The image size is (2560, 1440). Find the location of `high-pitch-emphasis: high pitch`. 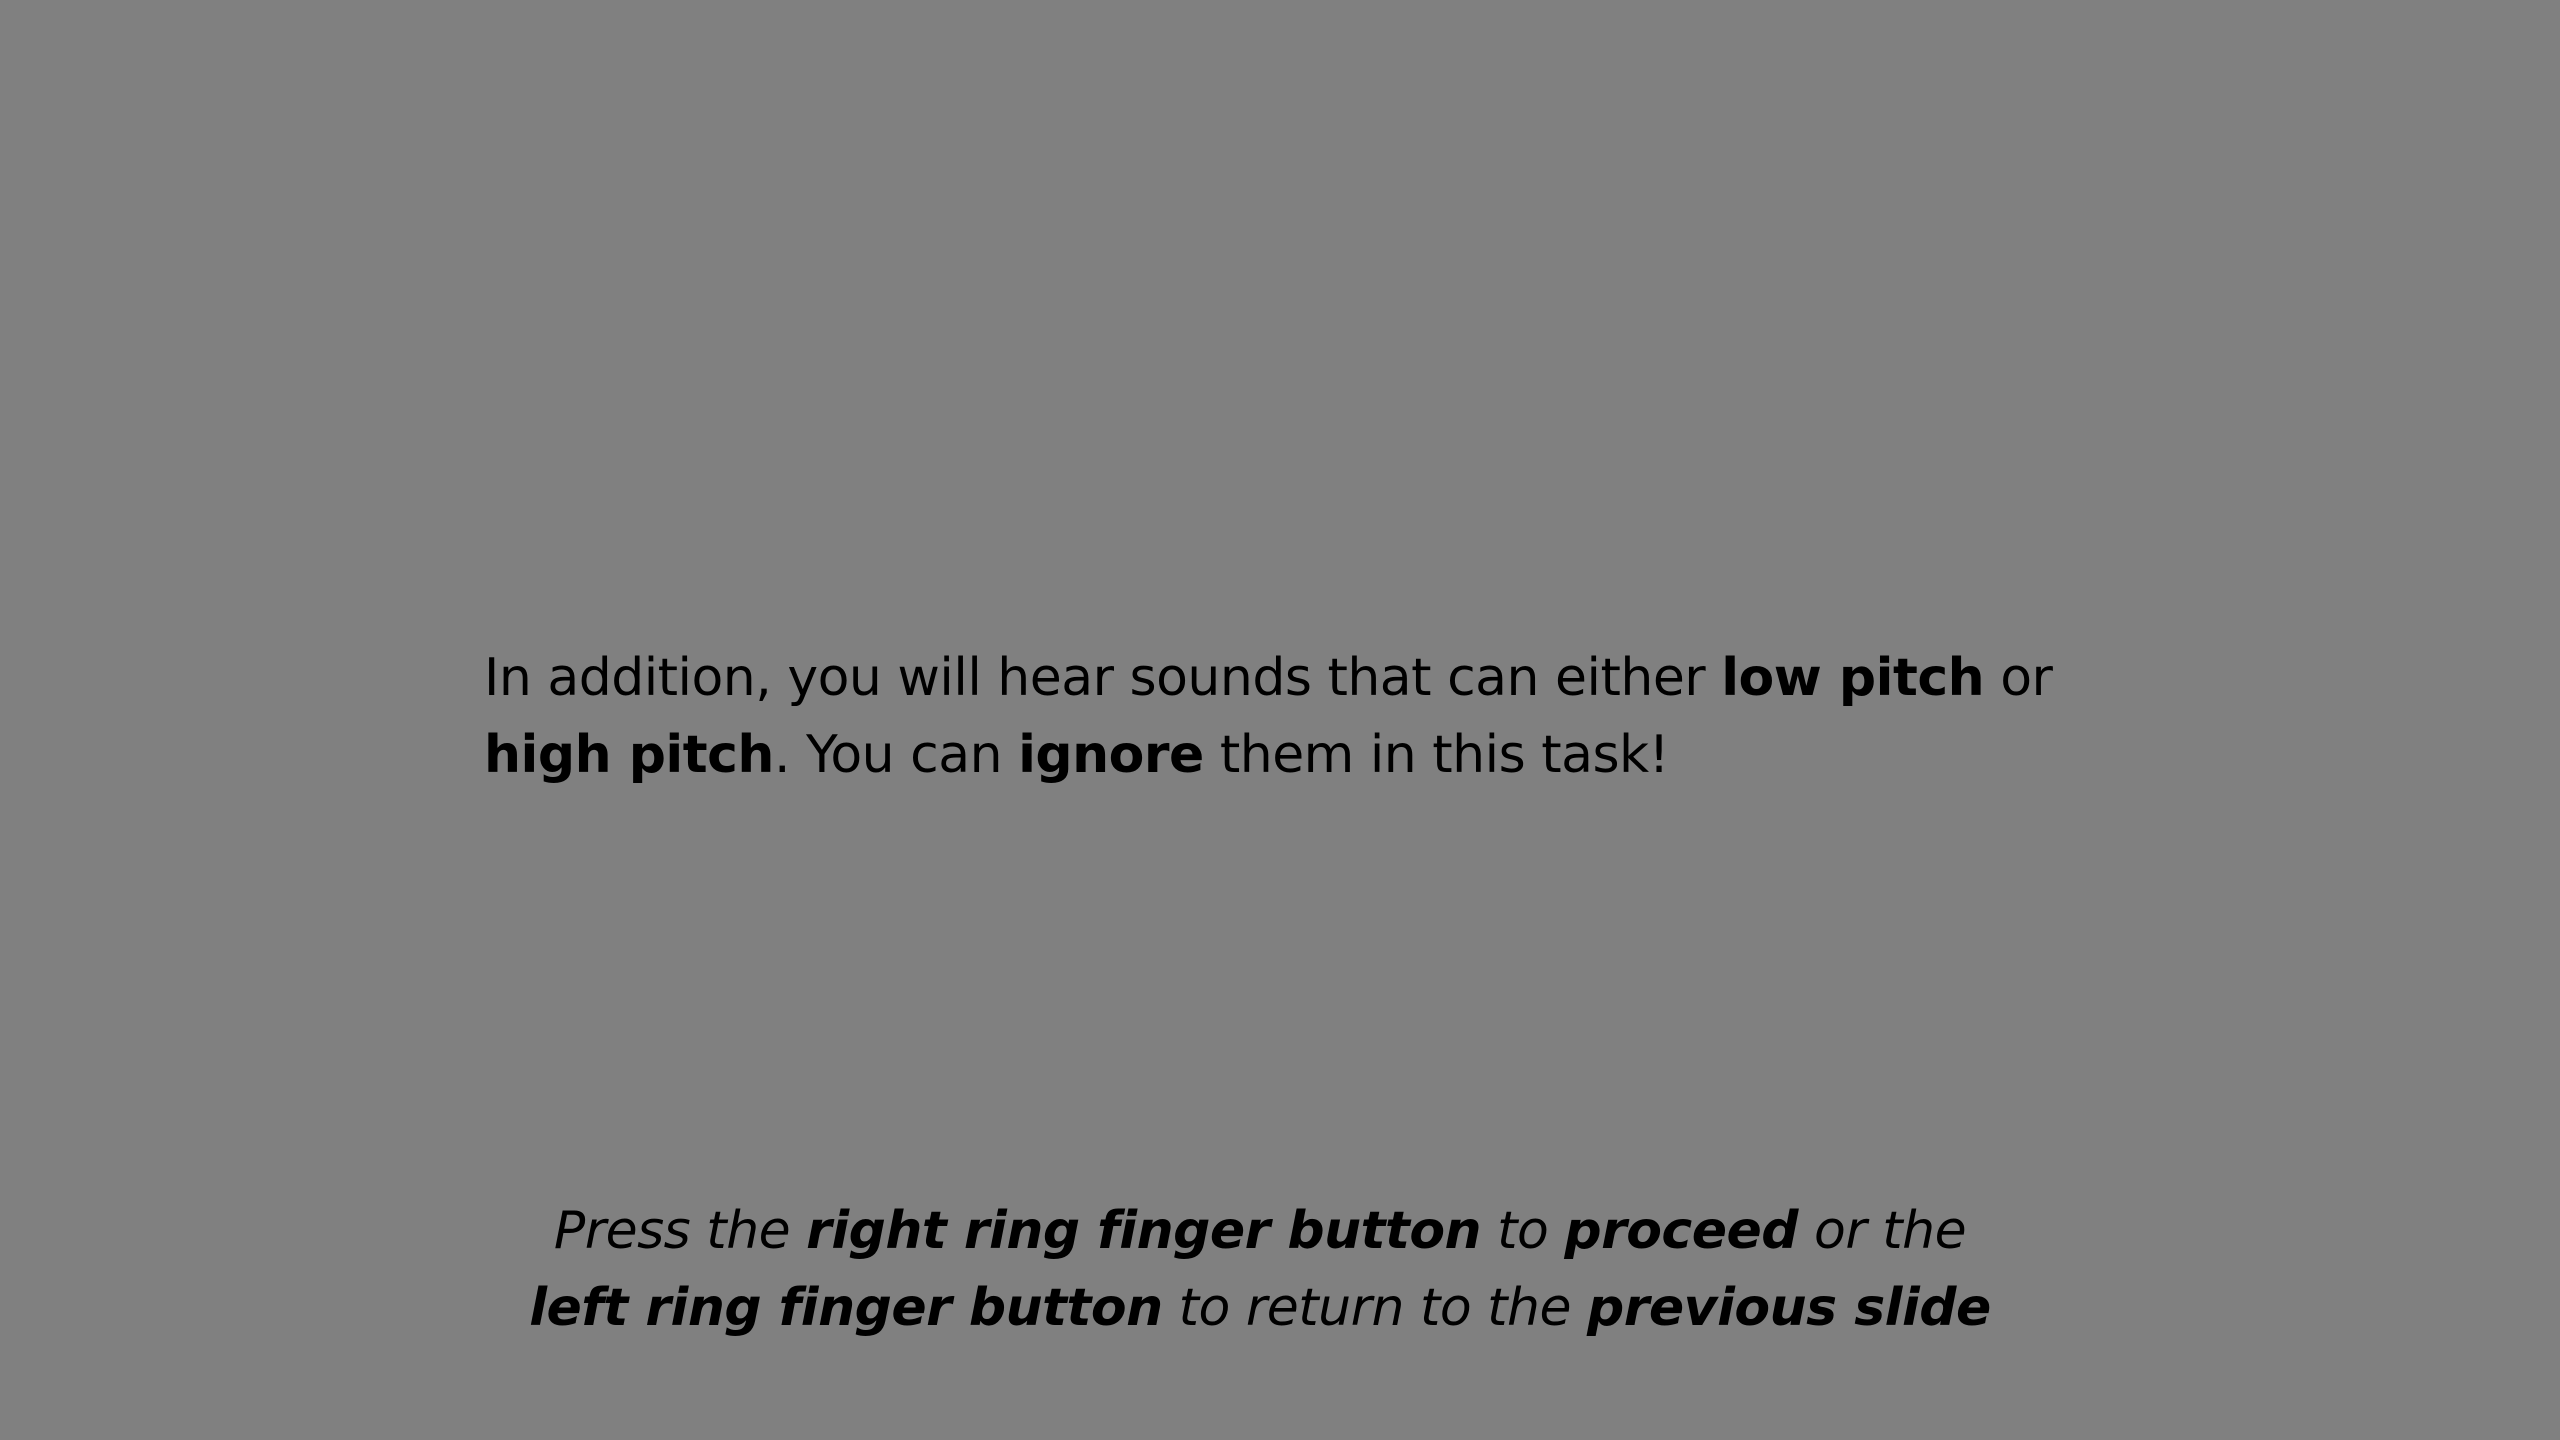

high-pitch-emphasis: high pitch is located at coordinates (629, 755).